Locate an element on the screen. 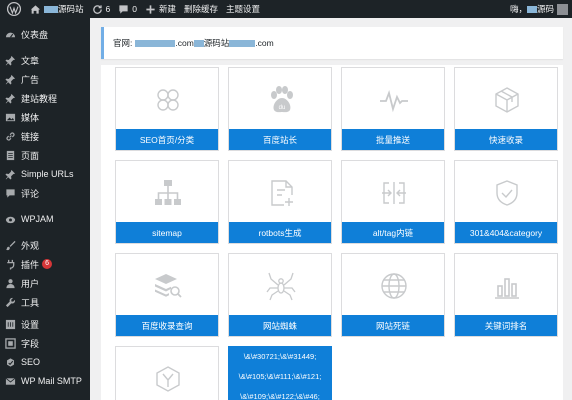 The image size is (572, 400). my-account-link: 嗨， 源码 is located at coordinates (539, 9).